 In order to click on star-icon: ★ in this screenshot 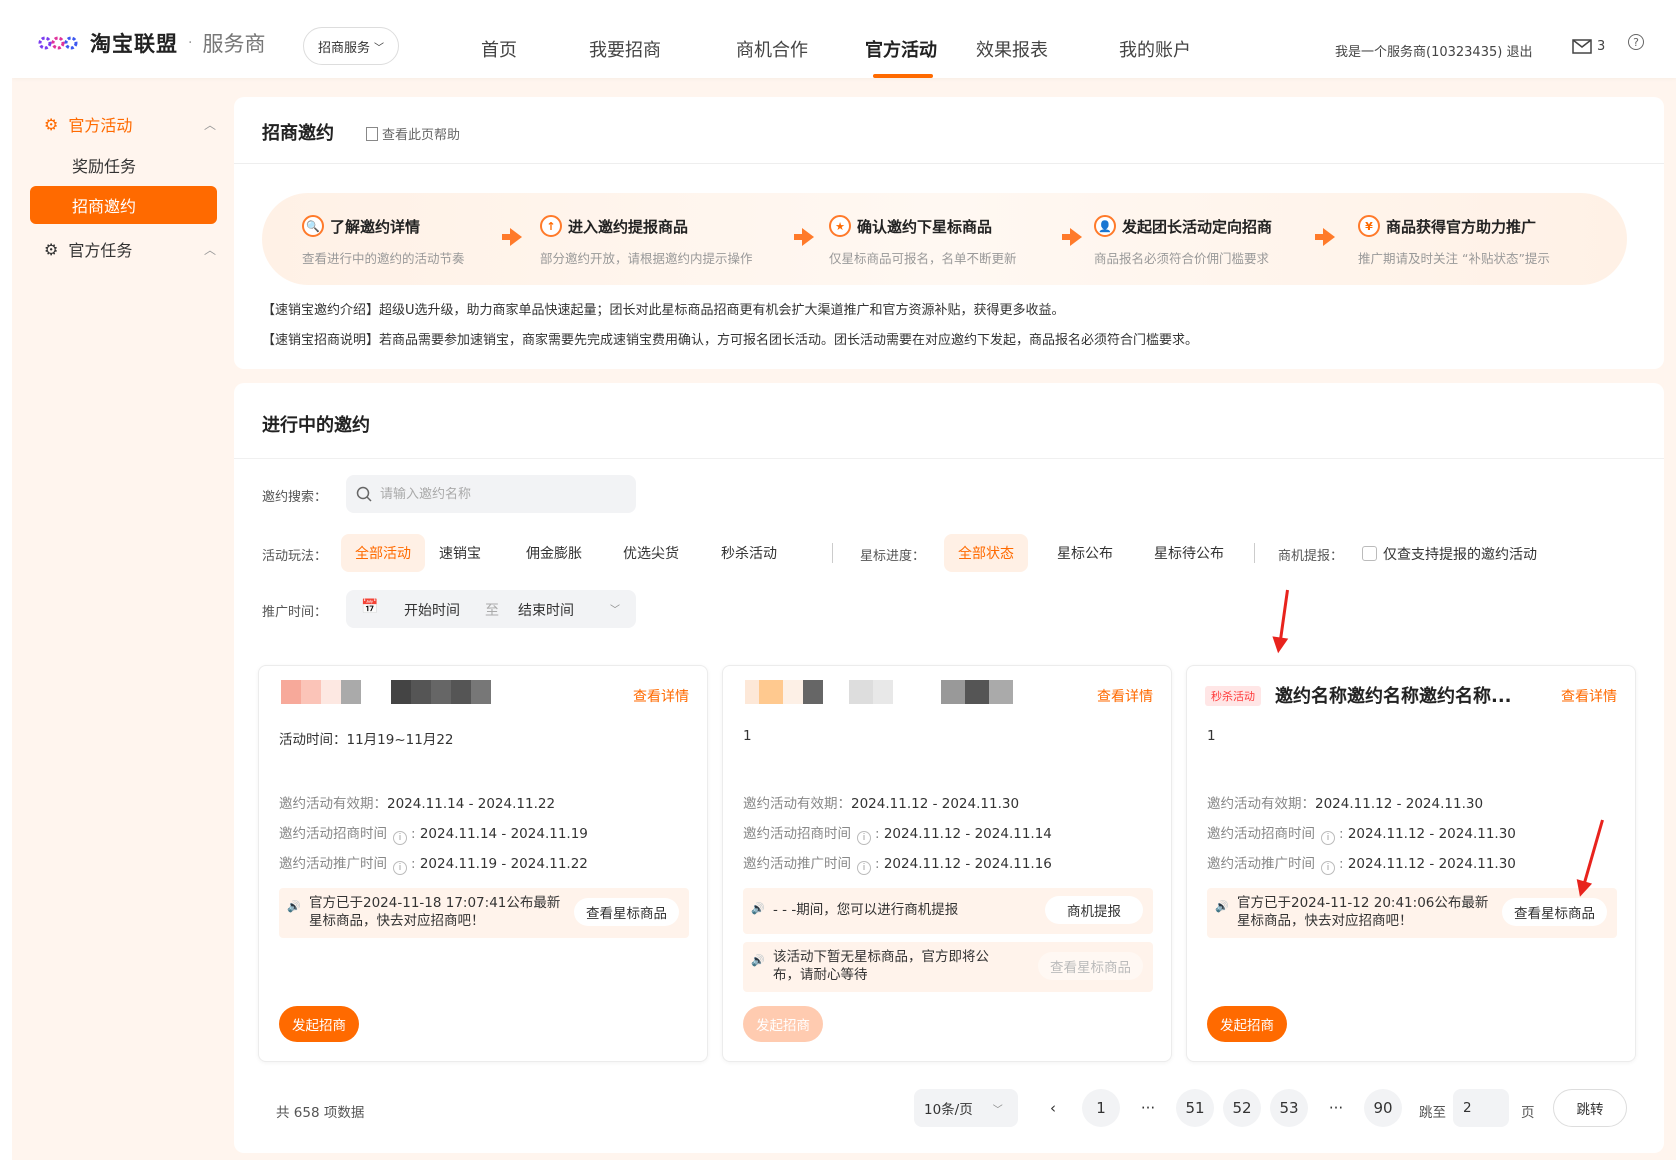, I will do `click(840, 226)`.